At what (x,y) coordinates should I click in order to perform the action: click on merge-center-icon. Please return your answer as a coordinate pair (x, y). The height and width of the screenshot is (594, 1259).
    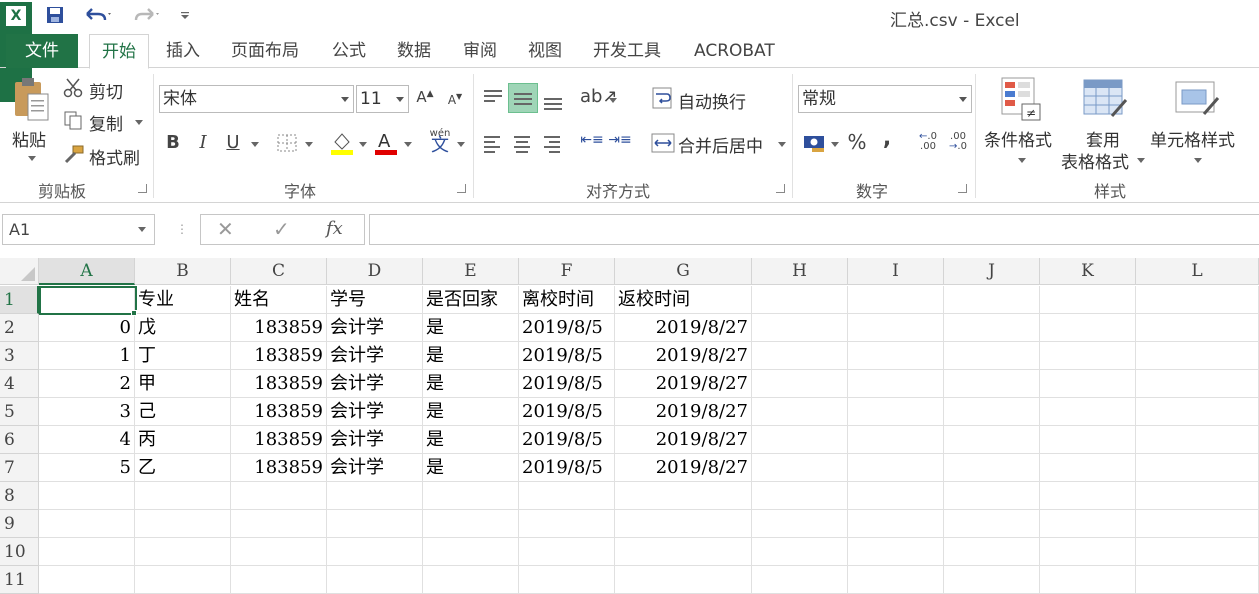
    Looking at the image, I should click on (663, 143).